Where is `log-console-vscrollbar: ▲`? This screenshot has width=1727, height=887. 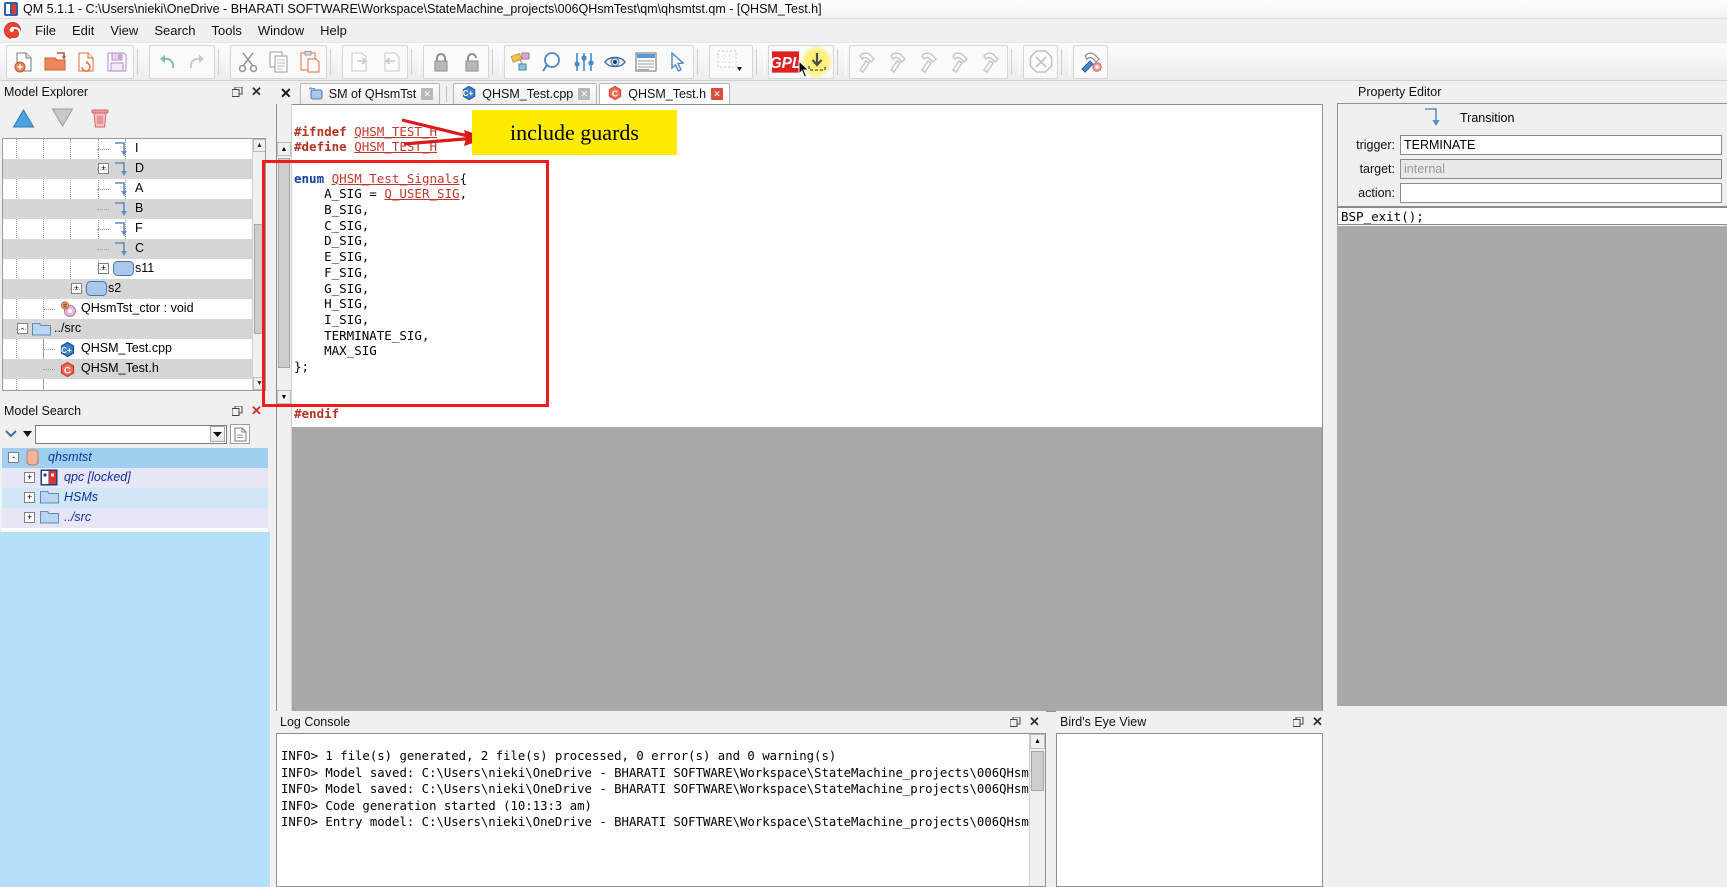 log-console-vscrollbar: ▲ is located at coordinates (1037, 810).